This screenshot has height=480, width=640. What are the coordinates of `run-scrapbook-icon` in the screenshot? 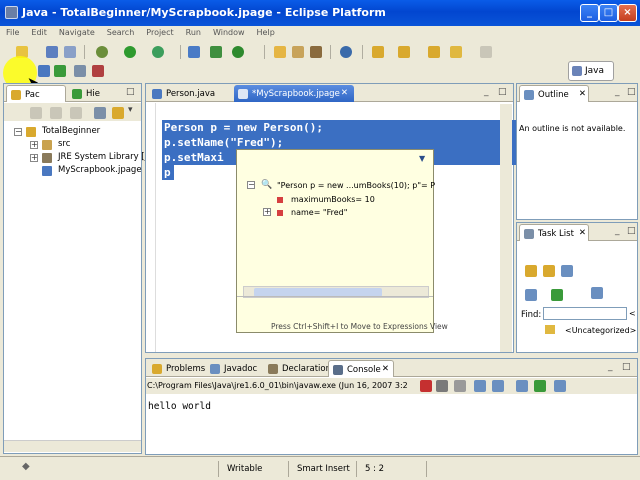 It's located at (60, 71).